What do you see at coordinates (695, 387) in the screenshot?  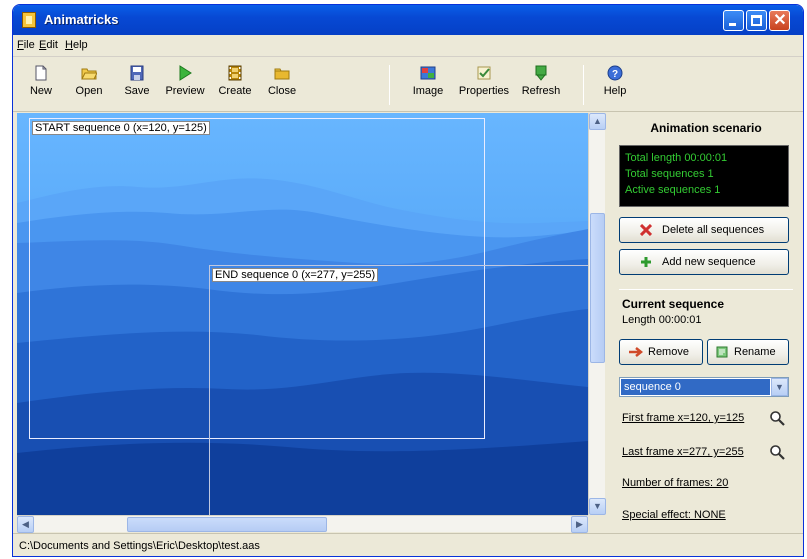 I see `sequence-select-value: sequence 0` at bounding box center [695, 387].